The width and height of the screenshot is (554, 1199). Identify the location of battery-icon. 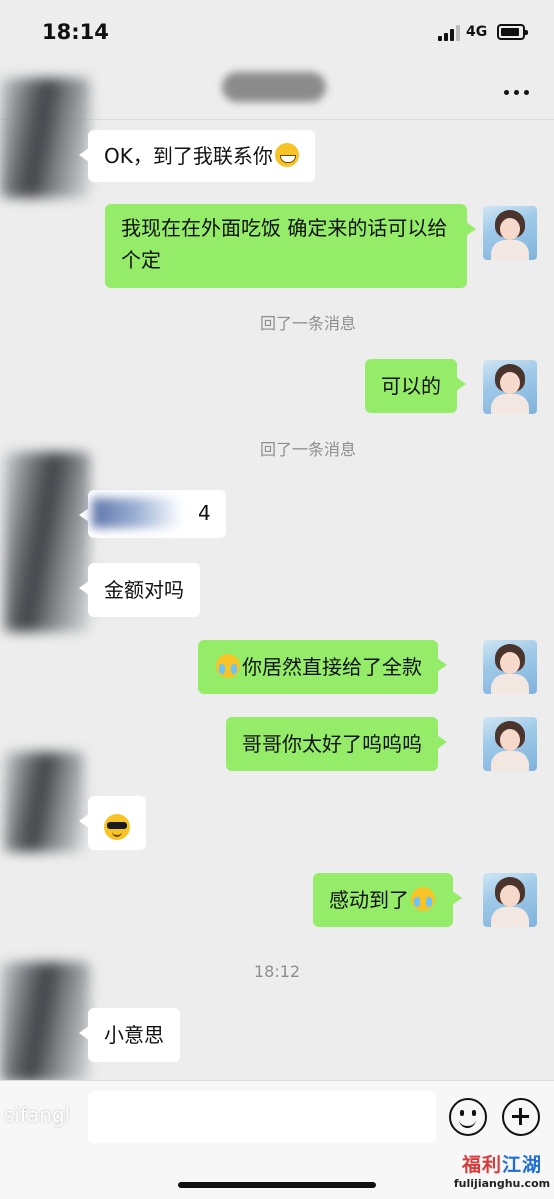
(512, 32).